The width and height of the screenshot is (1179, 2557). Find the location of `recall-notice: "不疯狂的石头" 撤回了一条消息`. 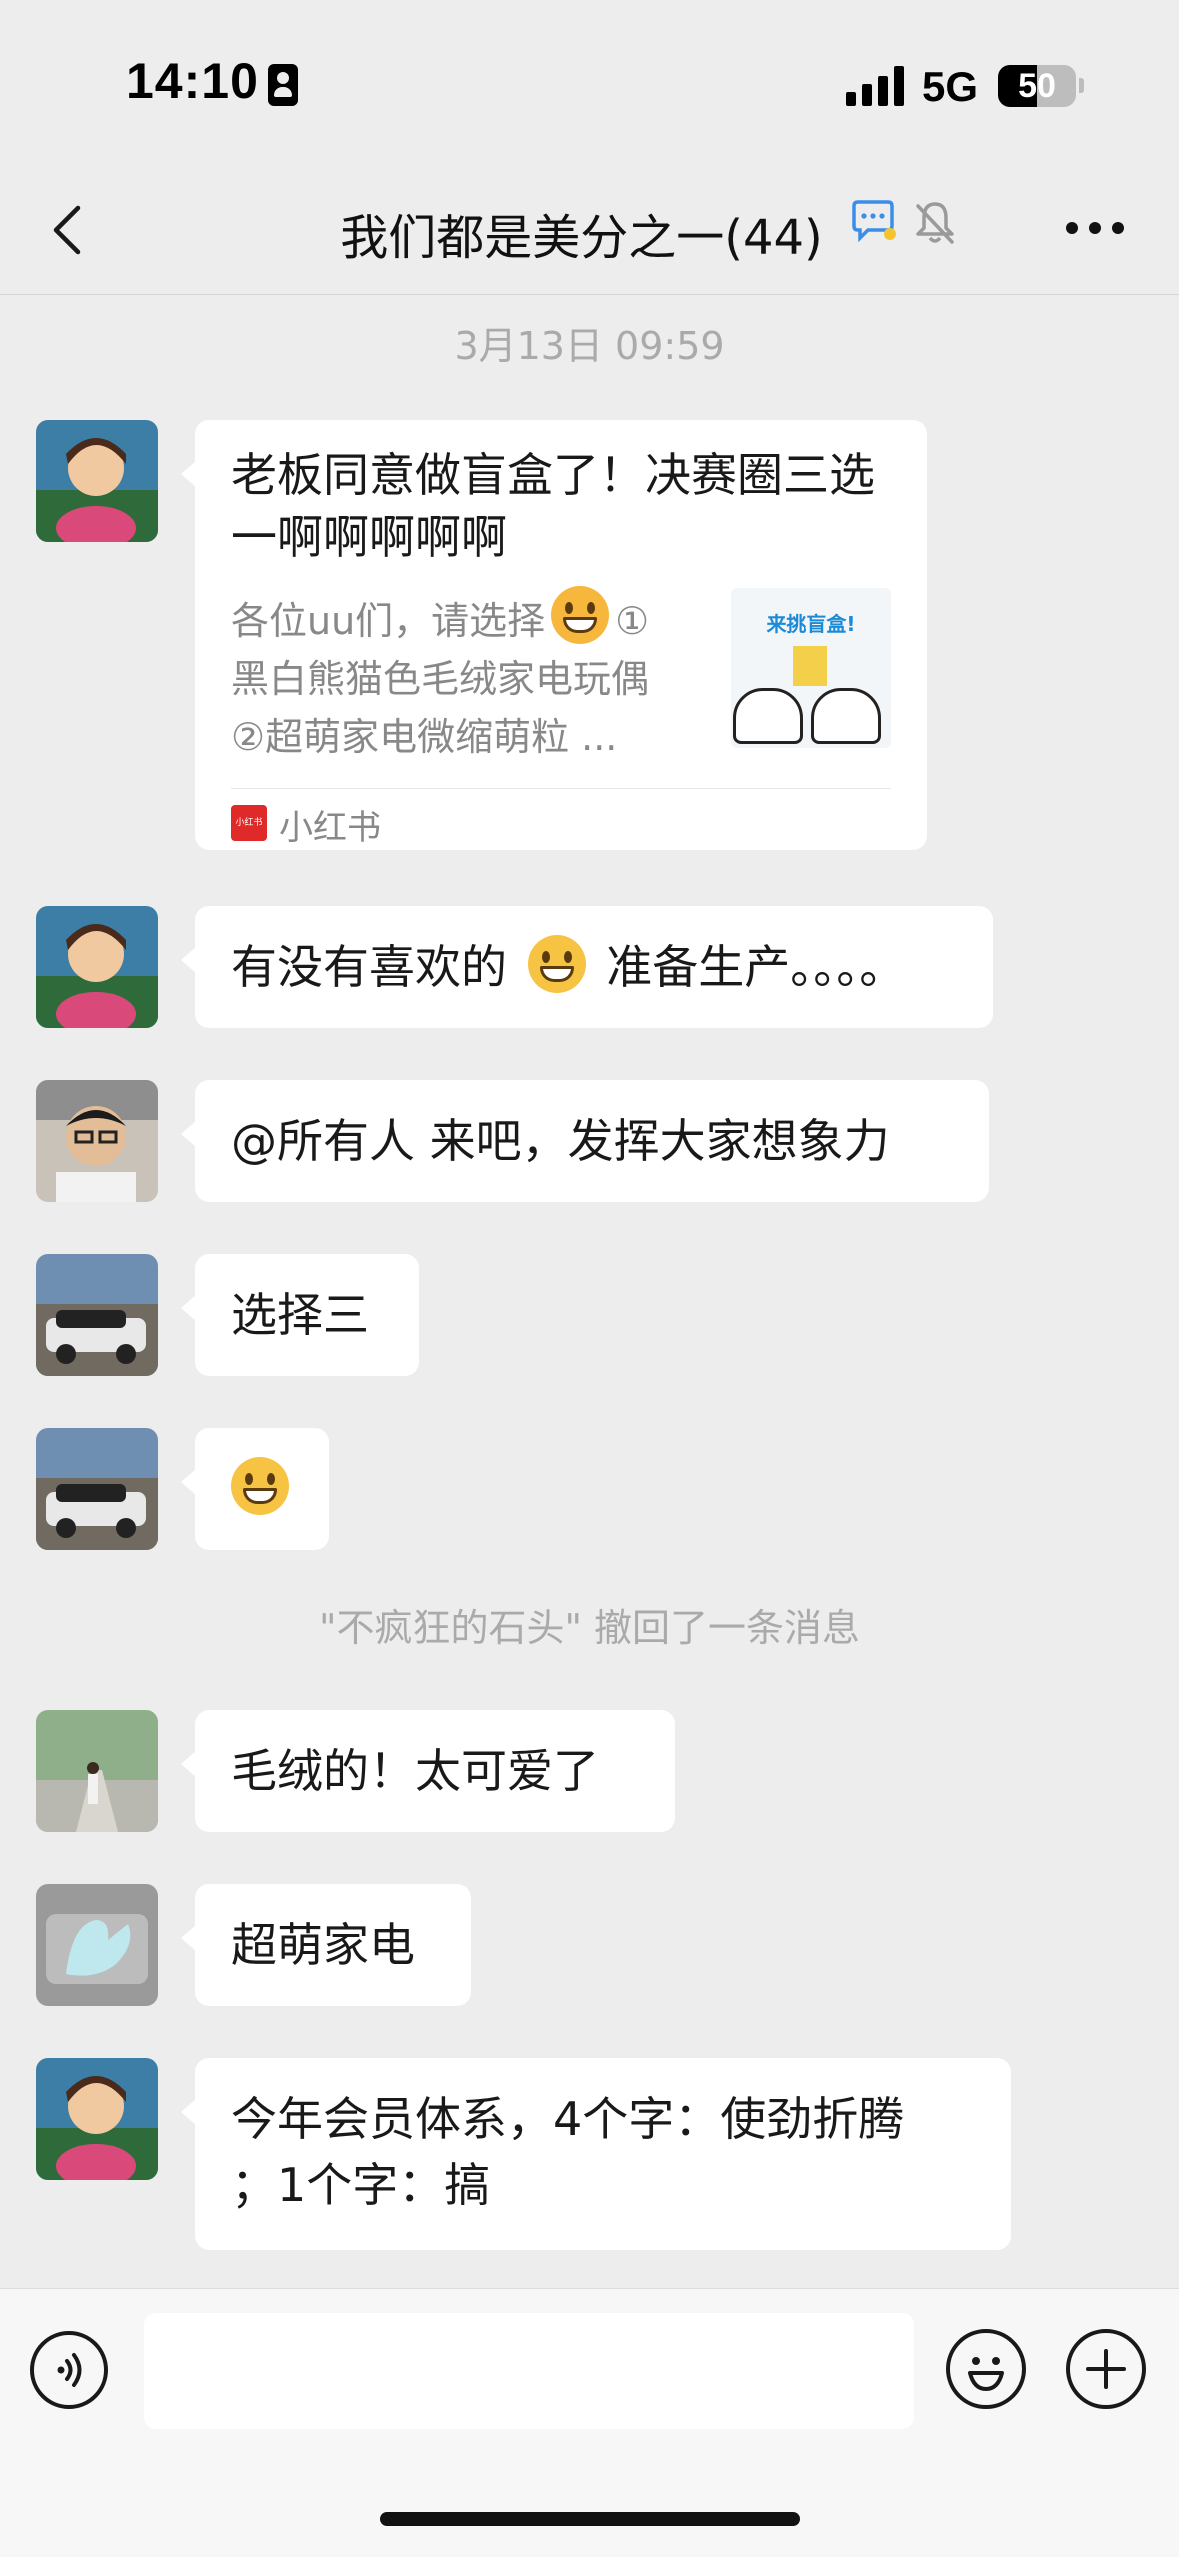

recall-notice: "不疯狂的石头" 撤回了一条消息 is located at coordinates (589, 1628).